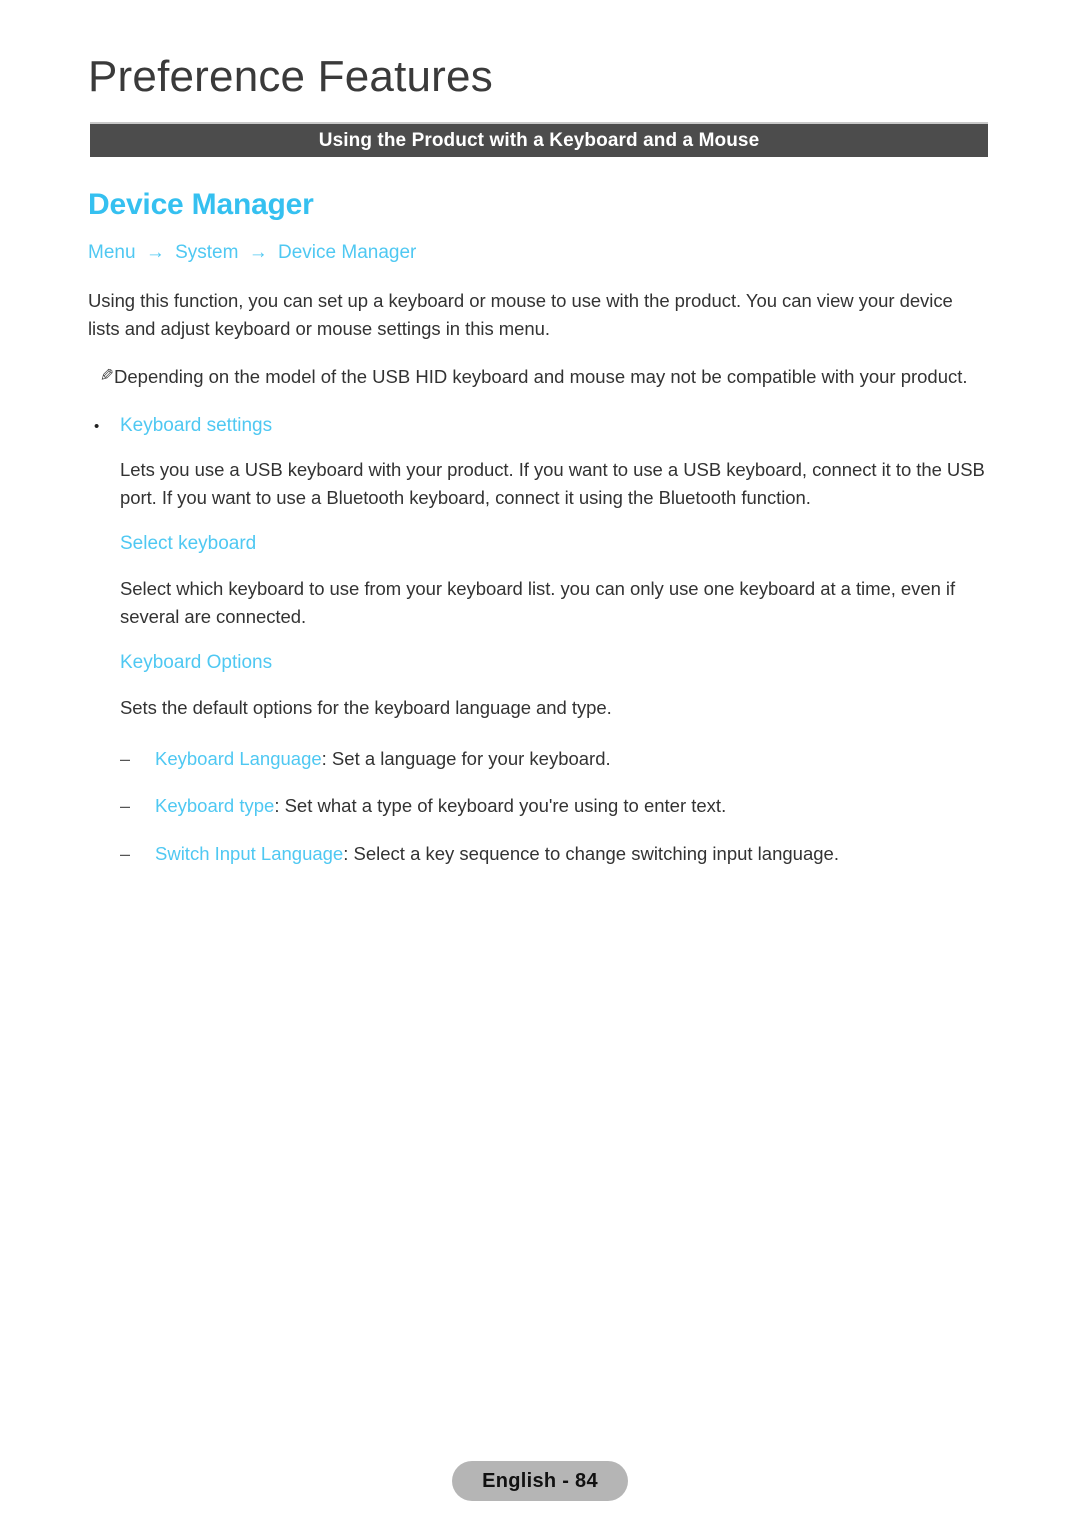 This screenshot has width=1080, height=1534. Describe the element at coordinates (347, 252) in the screenshot. I see `breadcrumb-item-device-manager: Device Manager` at that location.